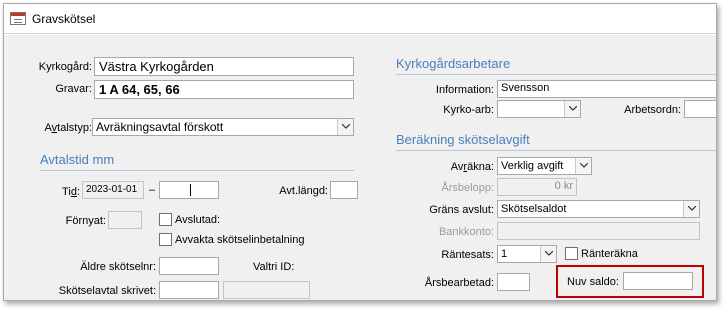 The height and width of the screenshot is (310, 728). What do you see at coordinates (539, 109) in the screenshot?
I see `kyrko-arb-combo` at bounding box center [539, 109].